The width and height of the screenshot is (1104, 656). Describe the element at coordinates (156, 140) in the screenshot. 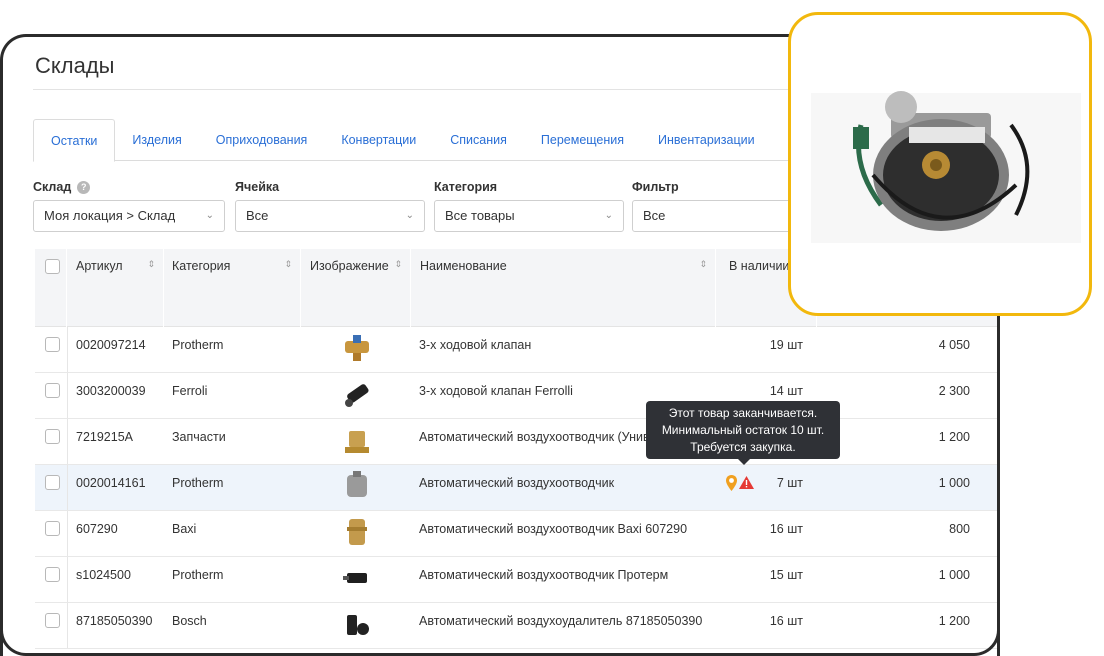

I see `tab-products: Изделия` at that location.